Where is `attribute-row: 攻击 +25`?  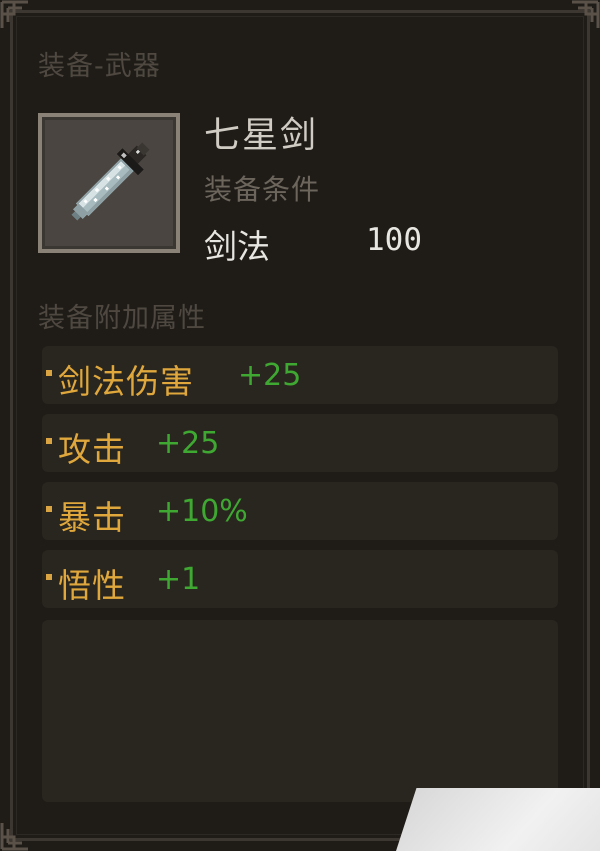
attribute-row: 攻击 +25 is located at coordinates (300, 443).